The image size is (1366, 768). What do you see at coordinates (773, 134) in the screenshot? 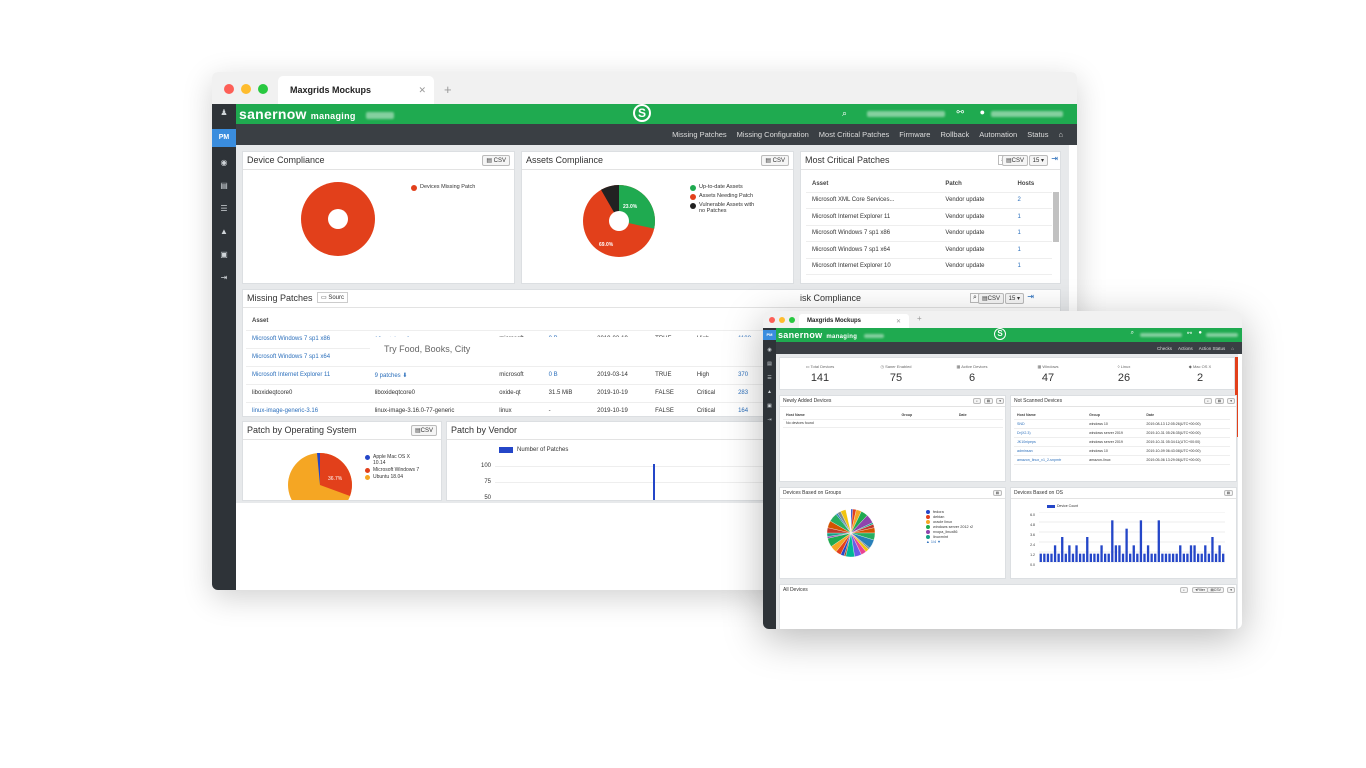
I see `nav-missing-configuration: Missing Configuration` at bounding box center [773, 134].